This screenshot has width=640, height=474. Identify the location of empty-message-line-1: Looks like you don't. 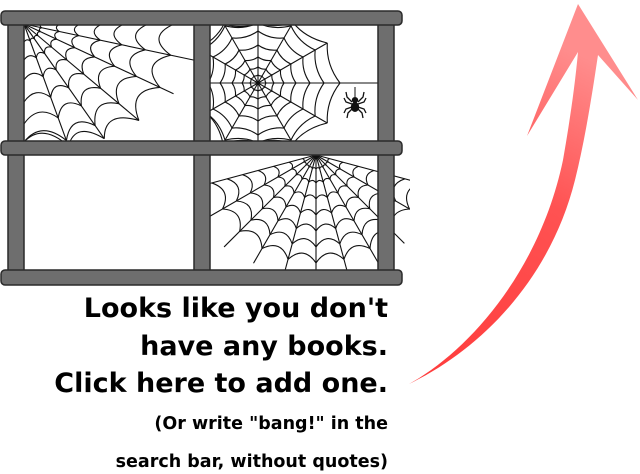
(236, 309).